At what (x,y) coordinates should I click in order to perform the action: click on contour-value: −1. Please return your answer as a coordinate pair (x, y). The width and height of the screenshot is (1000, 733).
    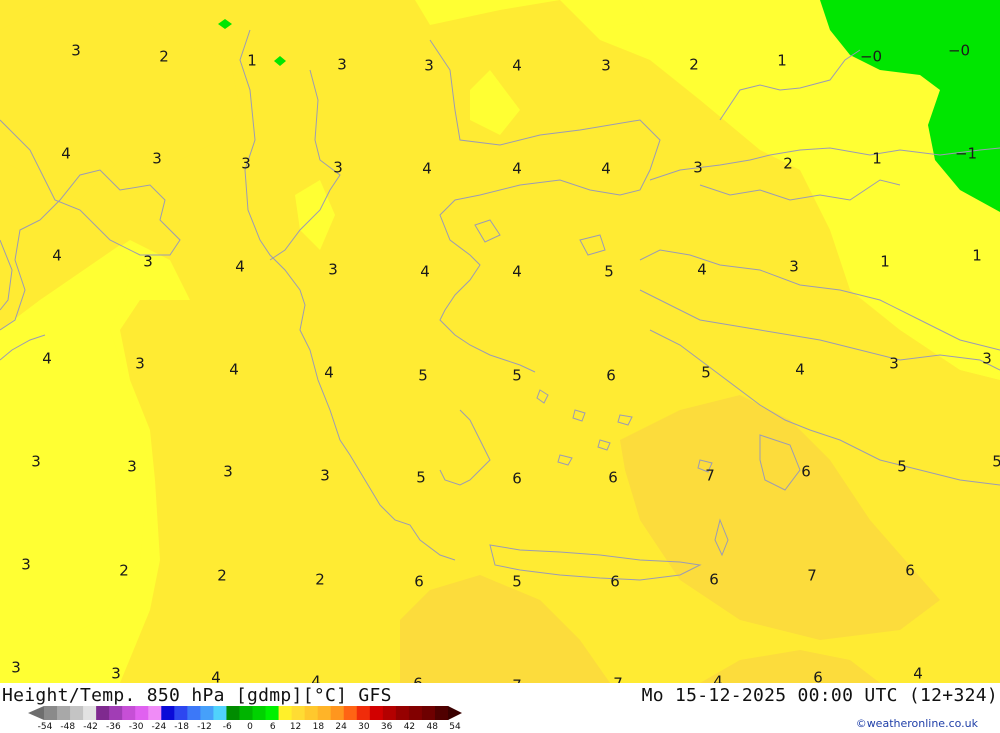
    Looking at the image, I should click on (966, 153).